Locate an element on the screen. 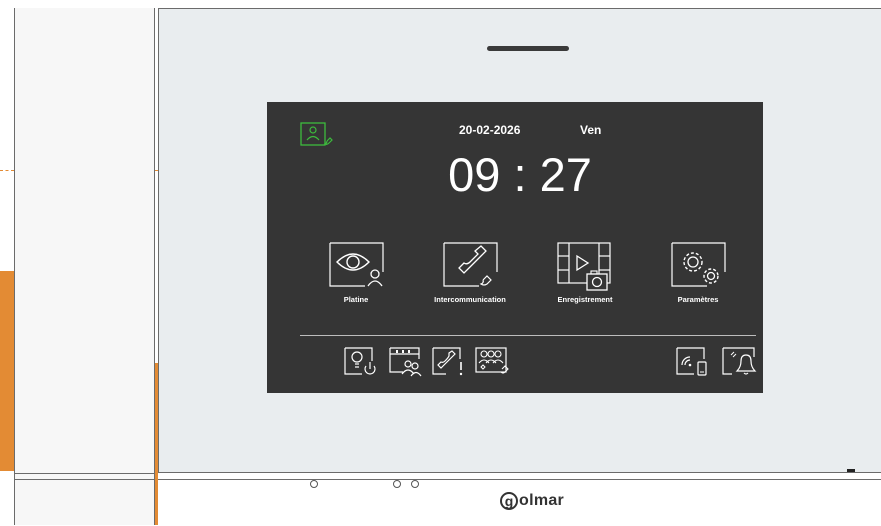  film-camera-icon is located at coordinates (585, 267).